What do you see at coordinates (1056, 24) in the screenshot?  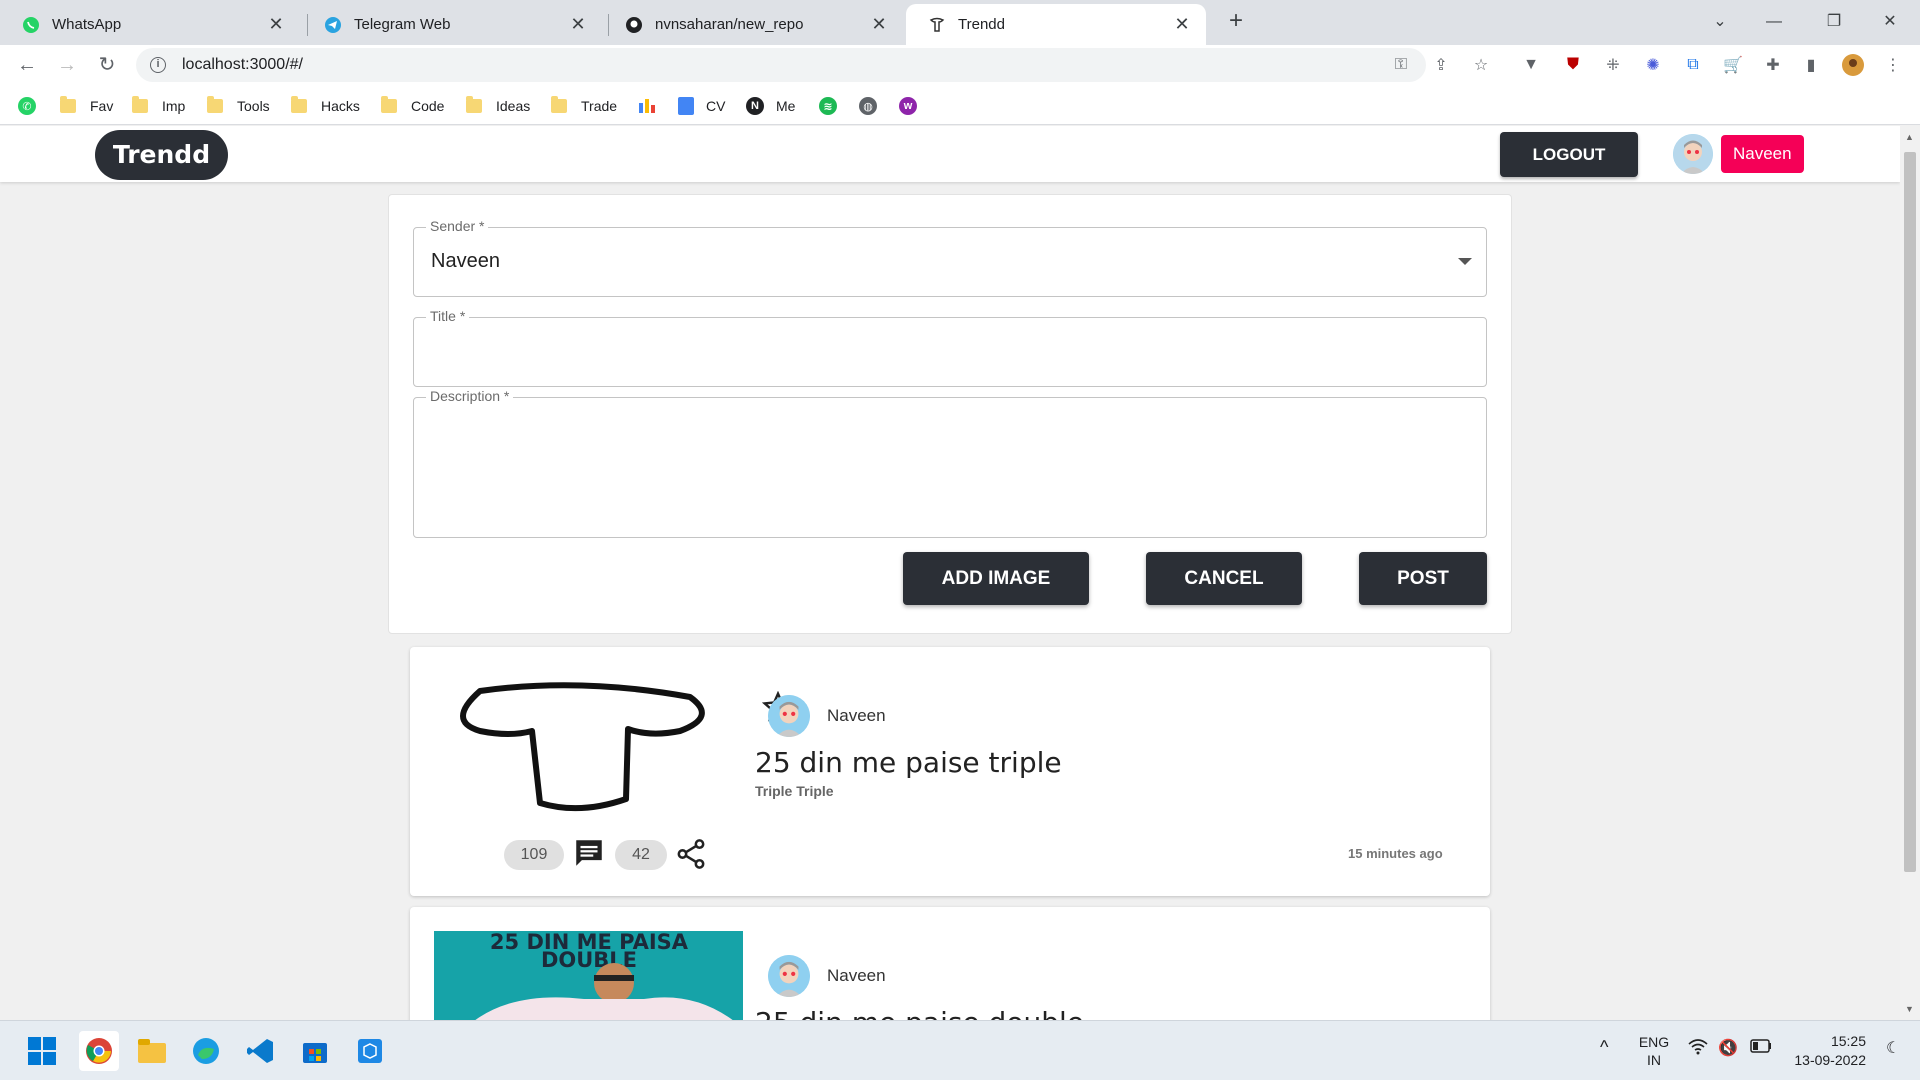 I see `tab-trendd: Trendd ✕` at bounding box center [1056, 24].